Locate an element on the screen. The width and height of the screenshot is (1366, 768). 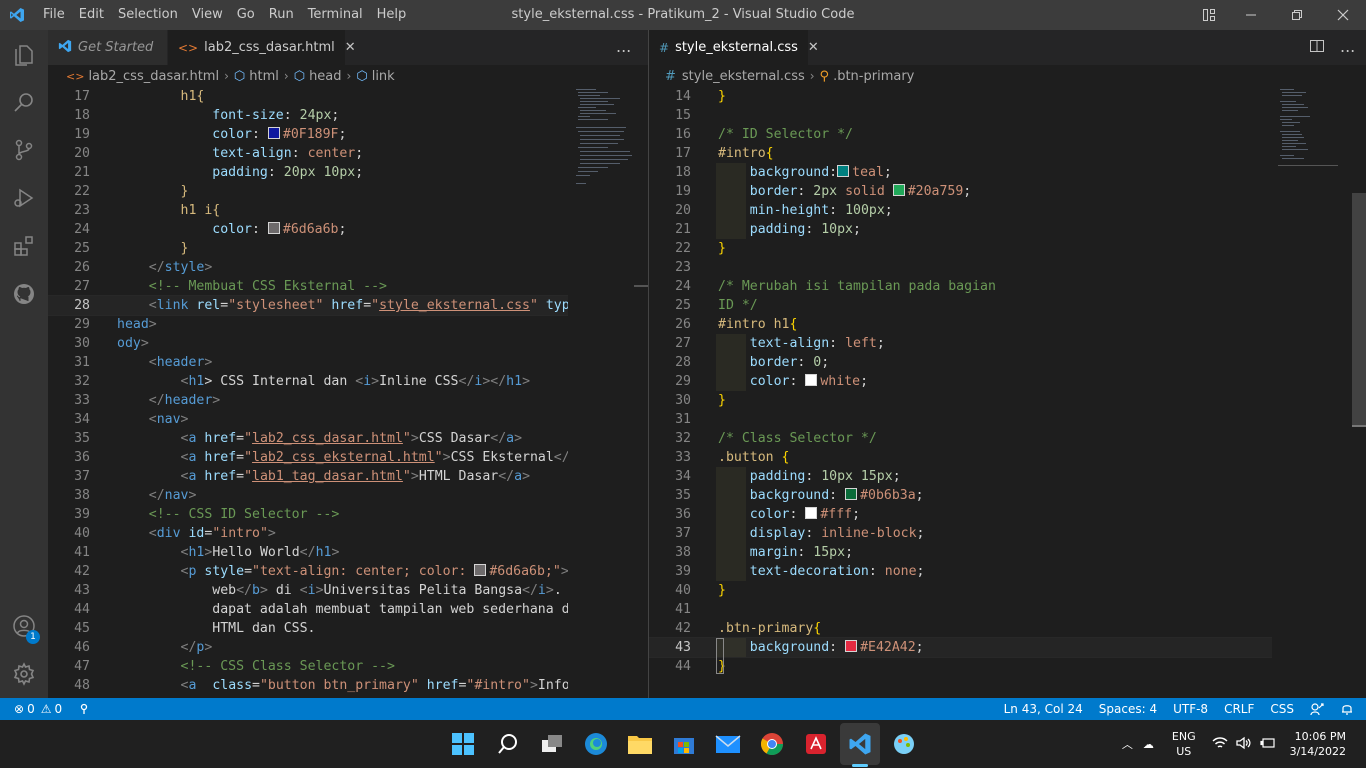
restore-button is located at coordinates (1297, 15).